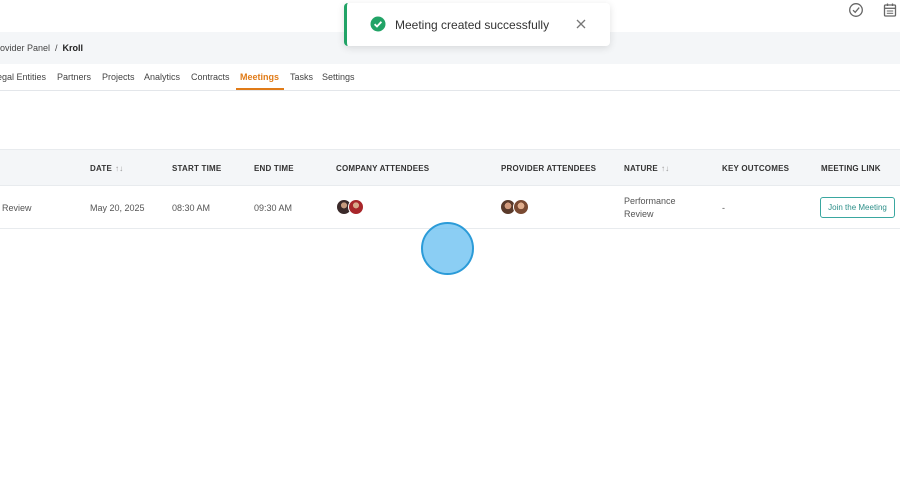  Describe the element at coordinates (25, 48) in the screenshot. I see `breadcrumb-parent: rovider Panel` at that location.